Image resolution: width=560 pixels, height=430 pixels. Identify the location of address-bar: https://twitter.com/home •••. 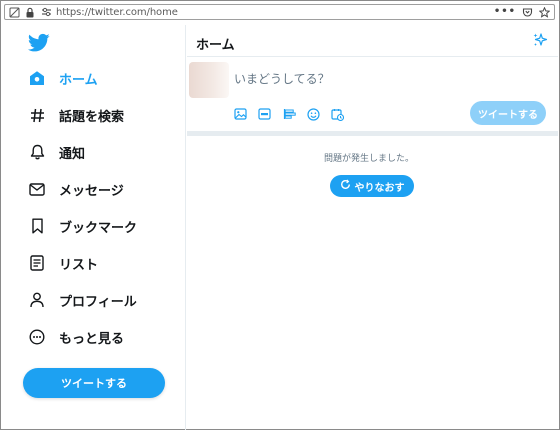
(279, 12).